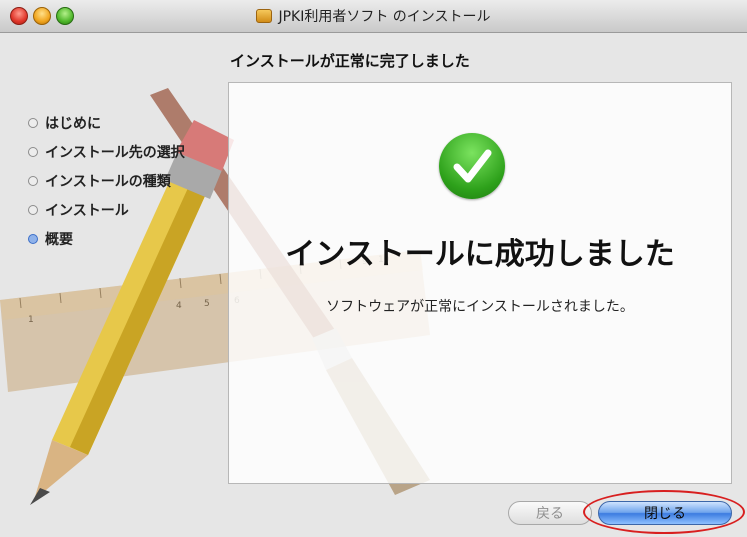 Image resolution: width=747 pixels, height=537 pixels. Describe the element at coordinates (115, 152) in the screenshot. I see `step-label: インストール先の選択` at that location.